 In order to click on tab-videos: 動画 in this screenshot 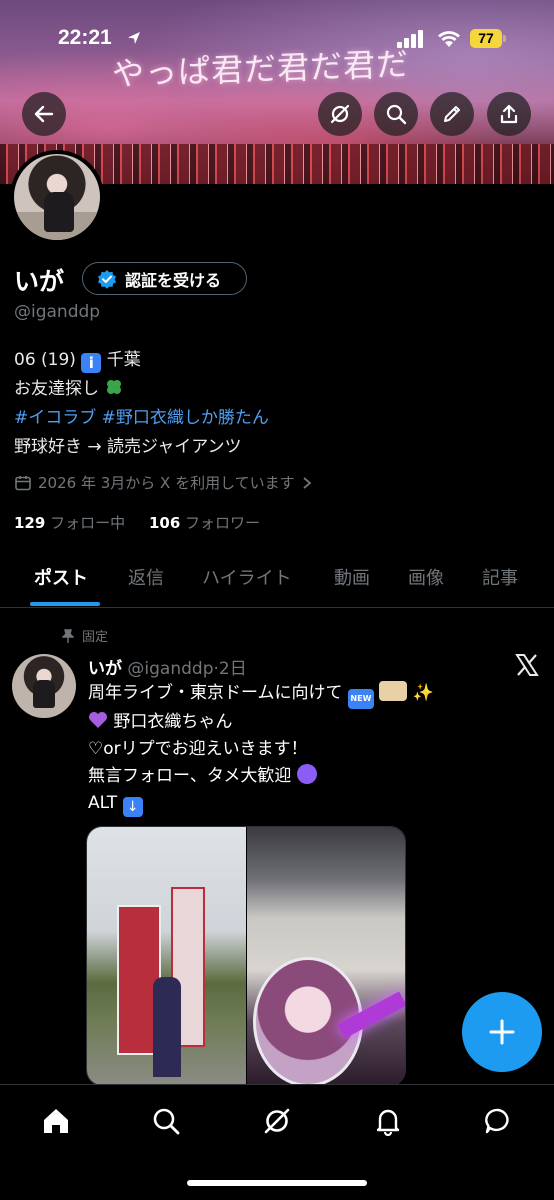, I will do `click(352, 577)`.